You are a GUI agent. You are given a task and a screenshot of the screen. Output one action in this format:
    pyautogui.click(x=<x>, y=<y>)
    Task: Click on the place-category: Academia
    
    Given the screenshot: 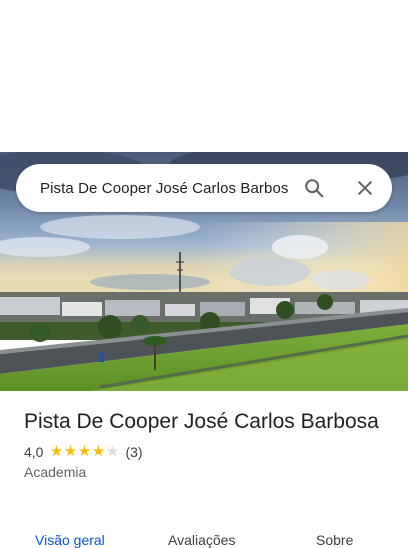 What is the action you would take?
    pyautogui.click(x=209, y=472)
    